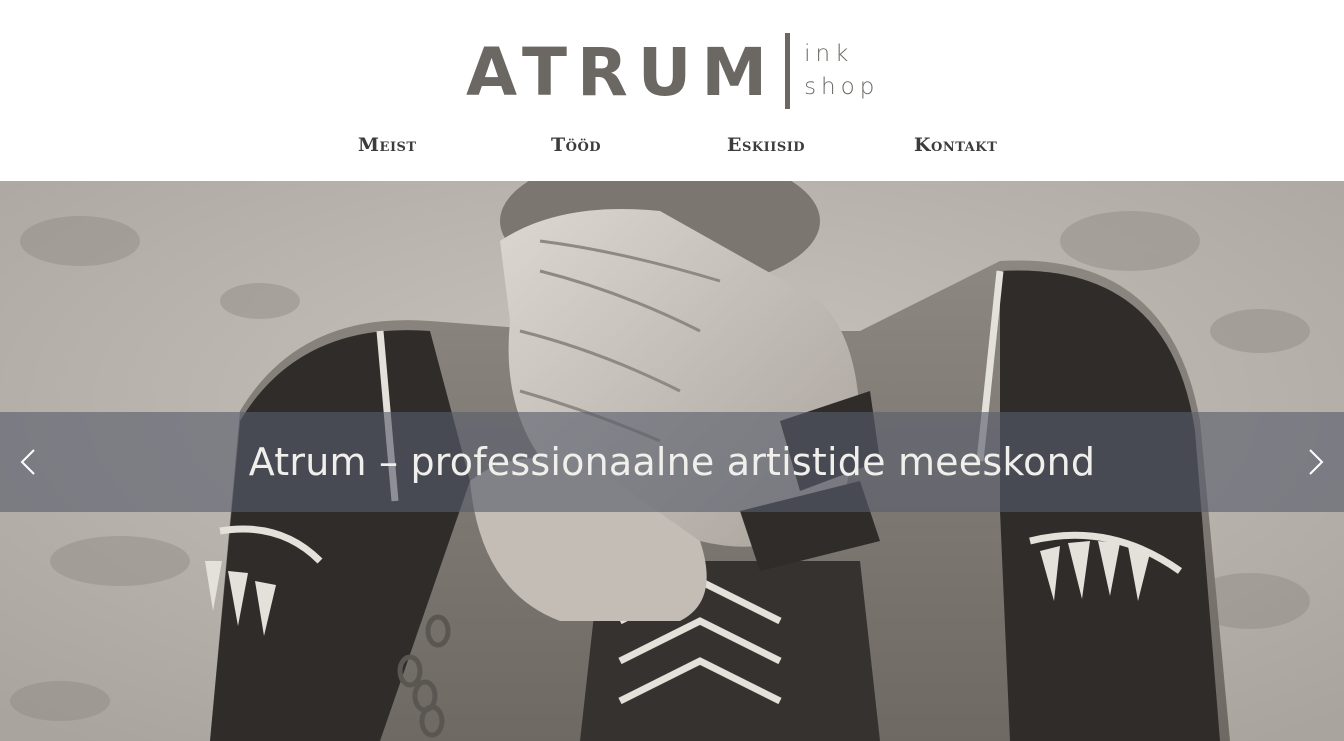  I want to click on site-logo: ATRUM ink shop, so click(672, 72).